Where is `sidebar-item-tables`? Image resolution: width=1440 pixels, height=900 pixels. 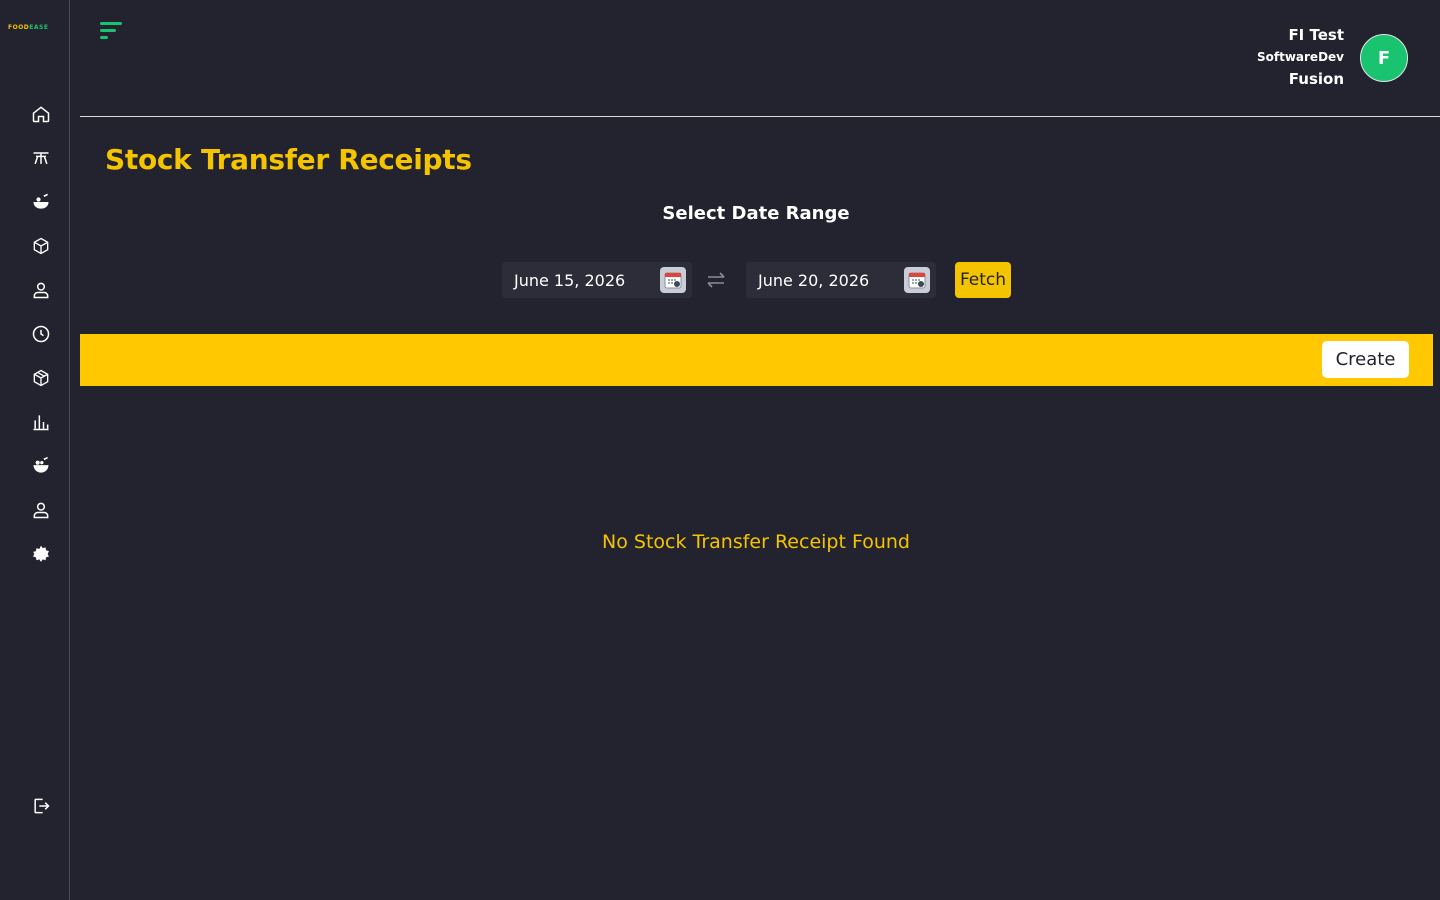 sidebar-item-tables is located at coordinates (41, 158).